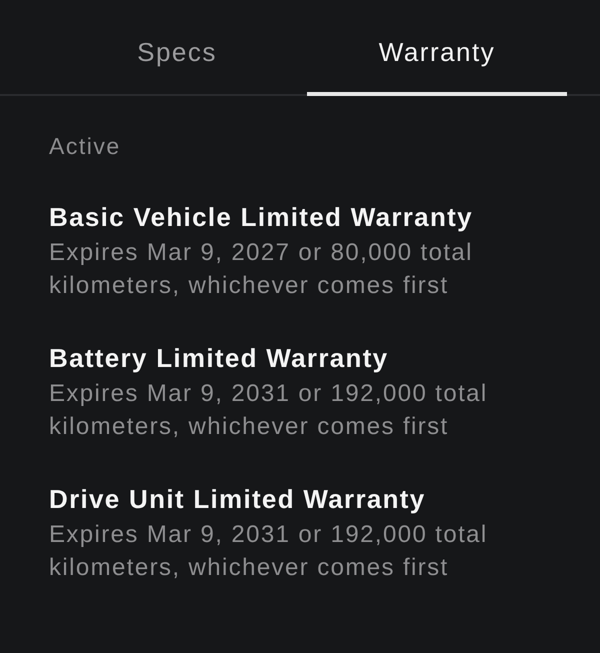  Describe the element at coordinates (261, 217) in the screenshot. I see `warranty-title: Basic Vehicle Limited Warranty` at that location.